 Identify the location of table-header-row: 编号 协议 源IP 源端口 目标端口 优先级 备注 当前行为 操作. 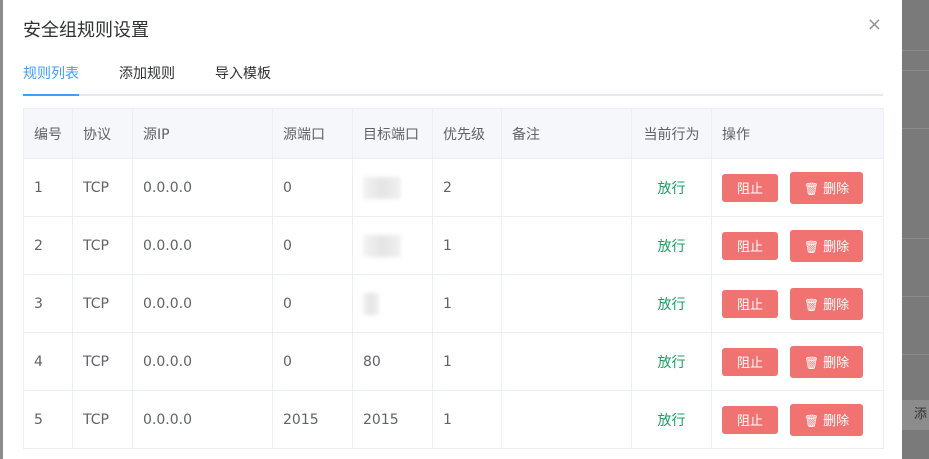
(453, 133).